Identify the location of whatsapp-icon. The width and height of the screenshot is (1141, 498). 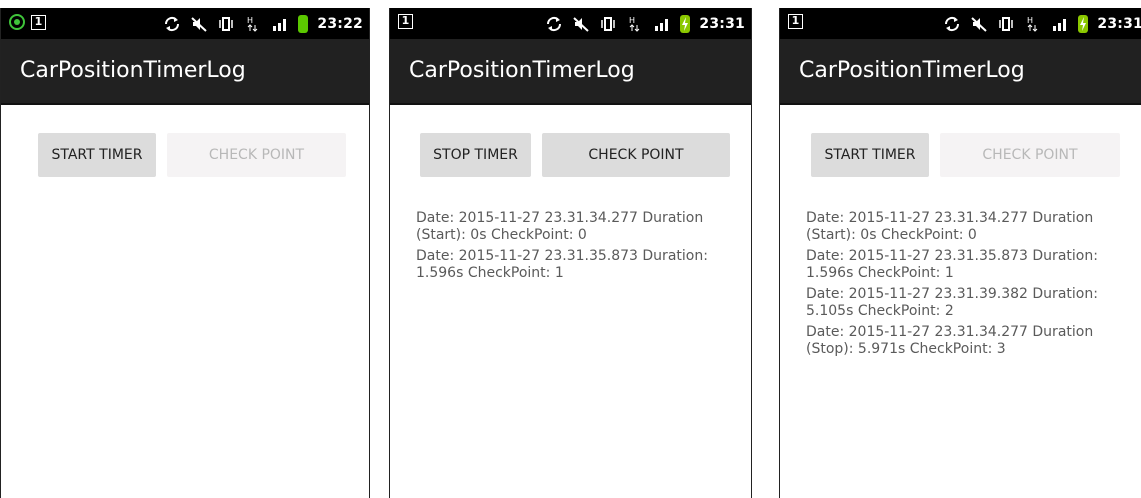
(17, 22).